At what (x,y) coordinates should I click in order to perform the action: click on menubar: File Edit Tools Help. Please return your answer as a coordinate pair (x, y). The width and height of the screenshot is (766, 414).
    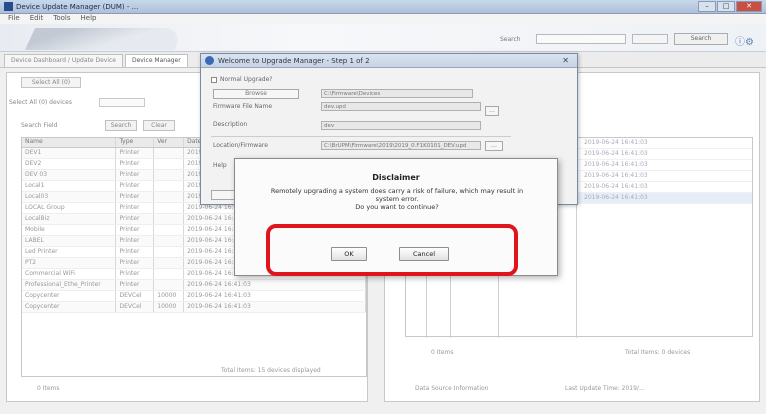
    Looking at the image, I should click on (383, 19).